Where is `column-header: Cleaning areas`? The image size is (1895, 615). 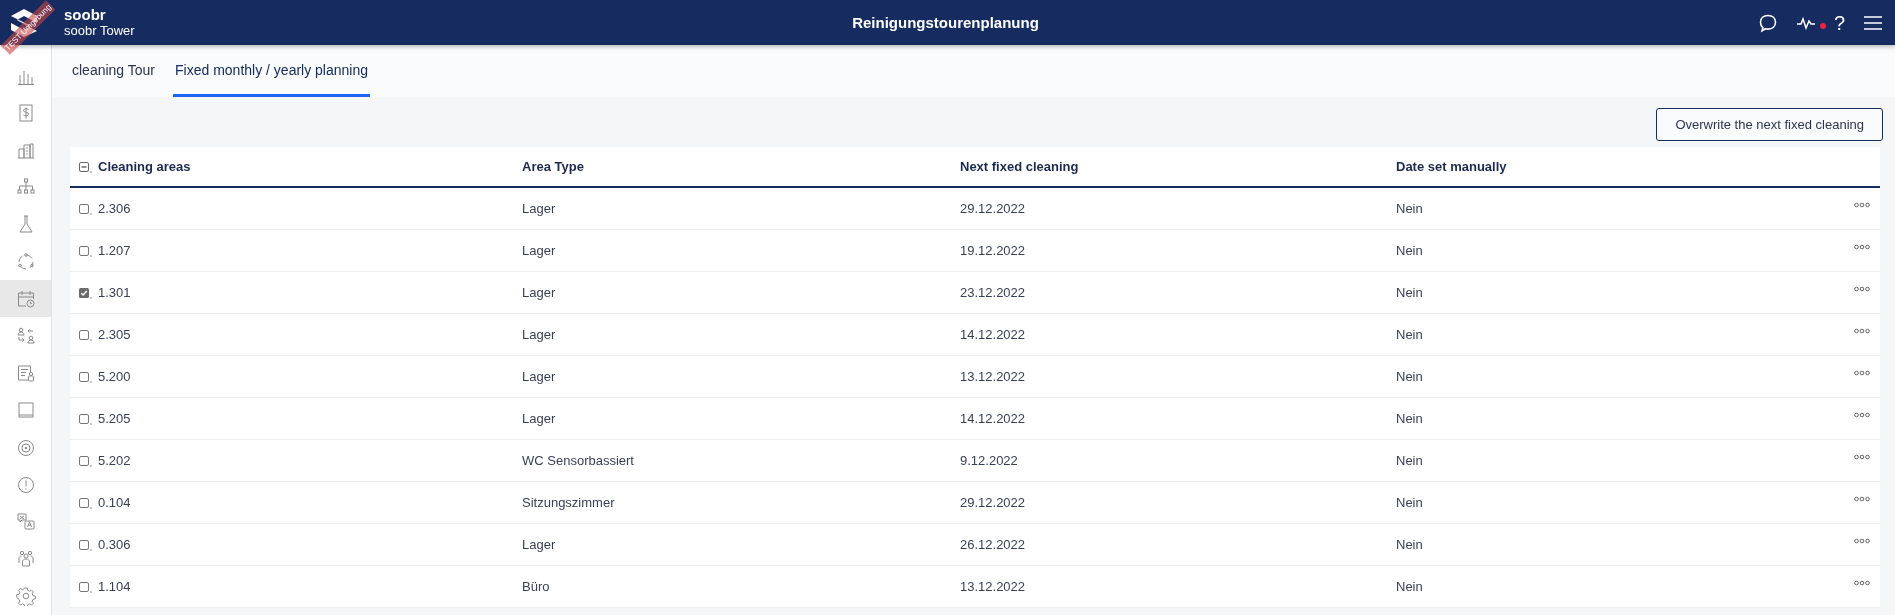
column-header: Cleaning areas is located at coordinates (144, 166).